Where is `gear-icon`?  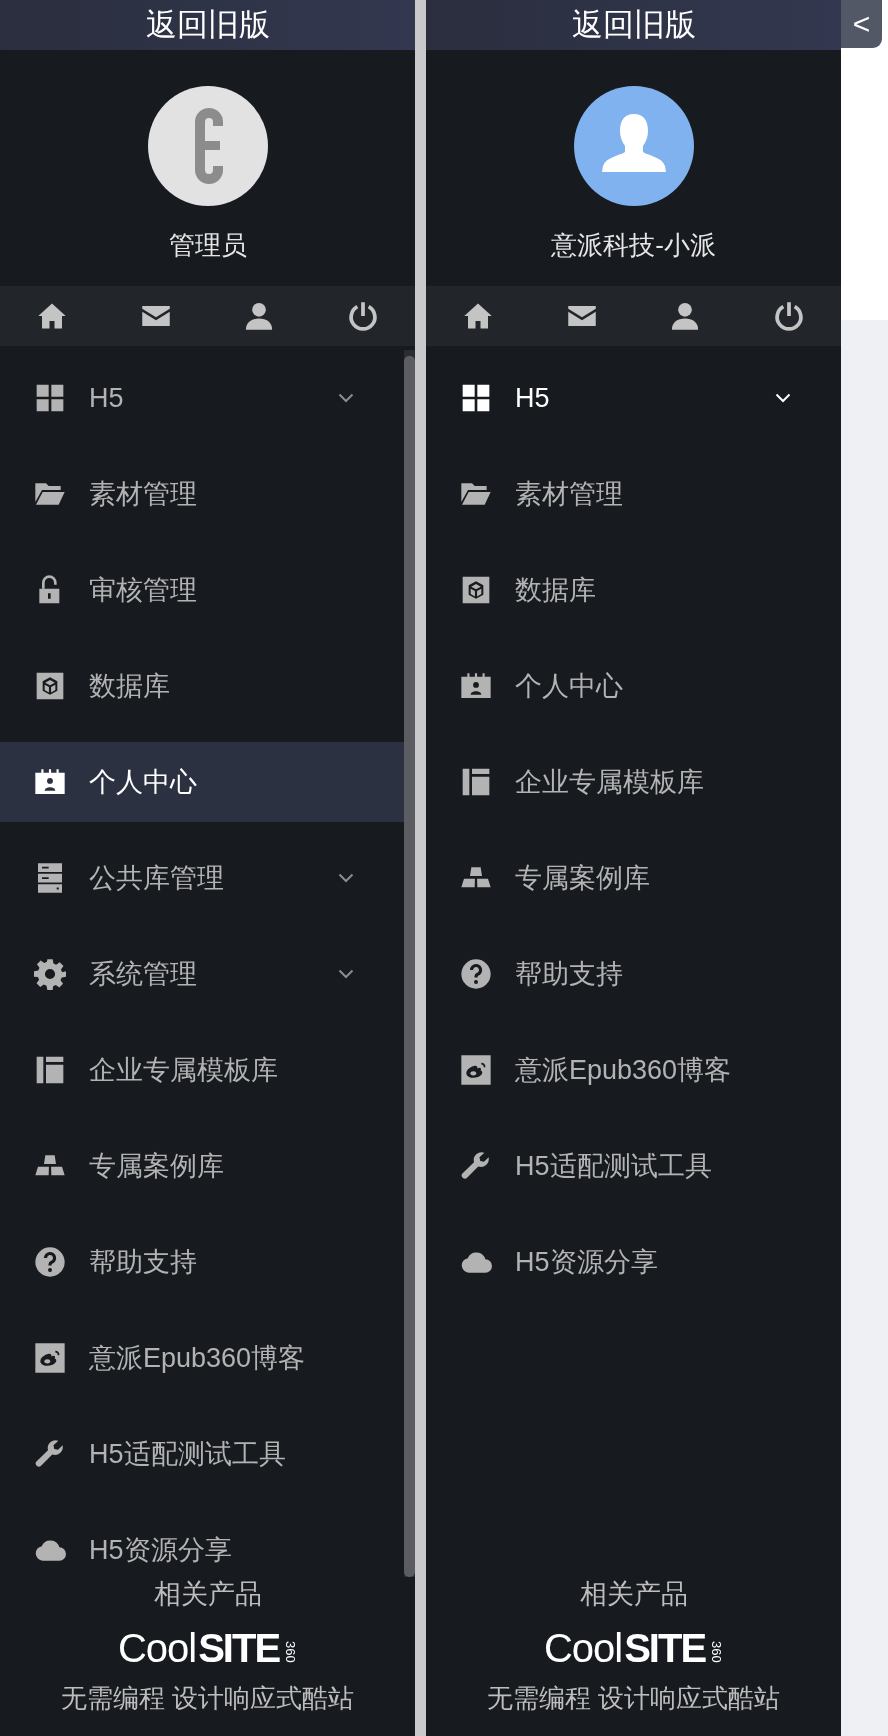
gear-icon is located at coordinates (50, 974).